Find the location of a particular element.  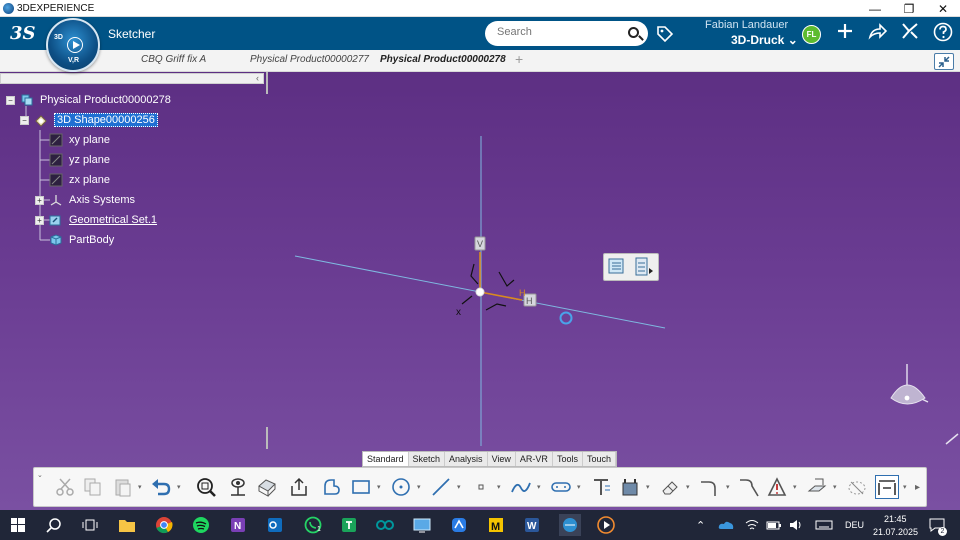

spotify-icon is located at coordinates (201, 525).